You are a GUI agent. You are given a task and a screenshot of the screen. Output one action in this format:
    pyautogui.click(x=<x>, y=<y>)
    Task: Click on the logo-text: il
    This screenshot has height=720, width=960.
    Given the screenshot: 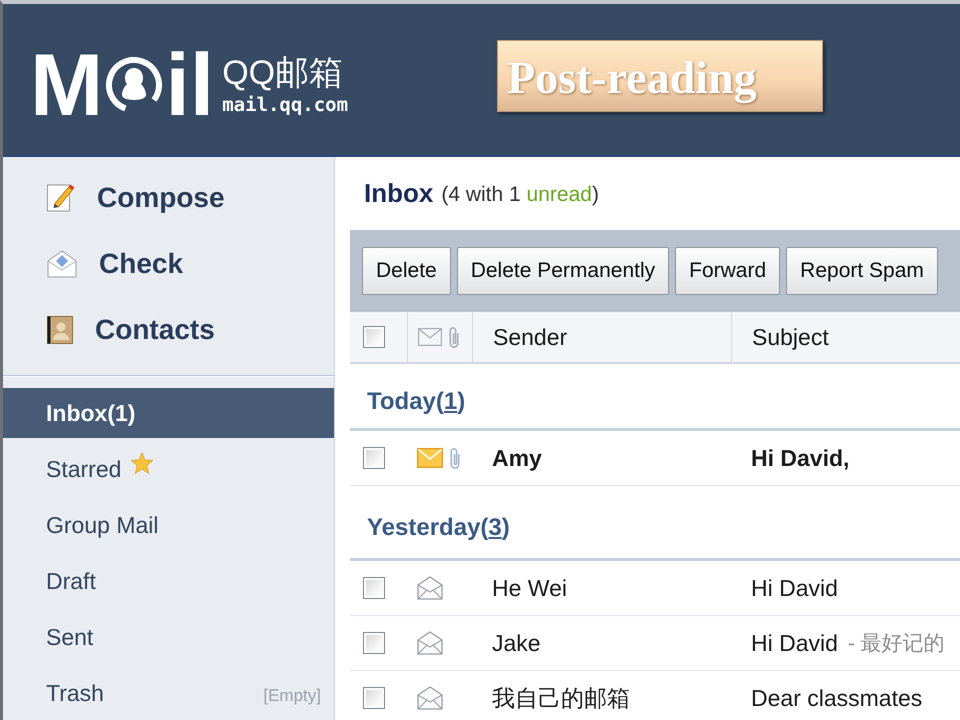 What is the action you would take?
    pyautogui.click(x=189, y=84)
    